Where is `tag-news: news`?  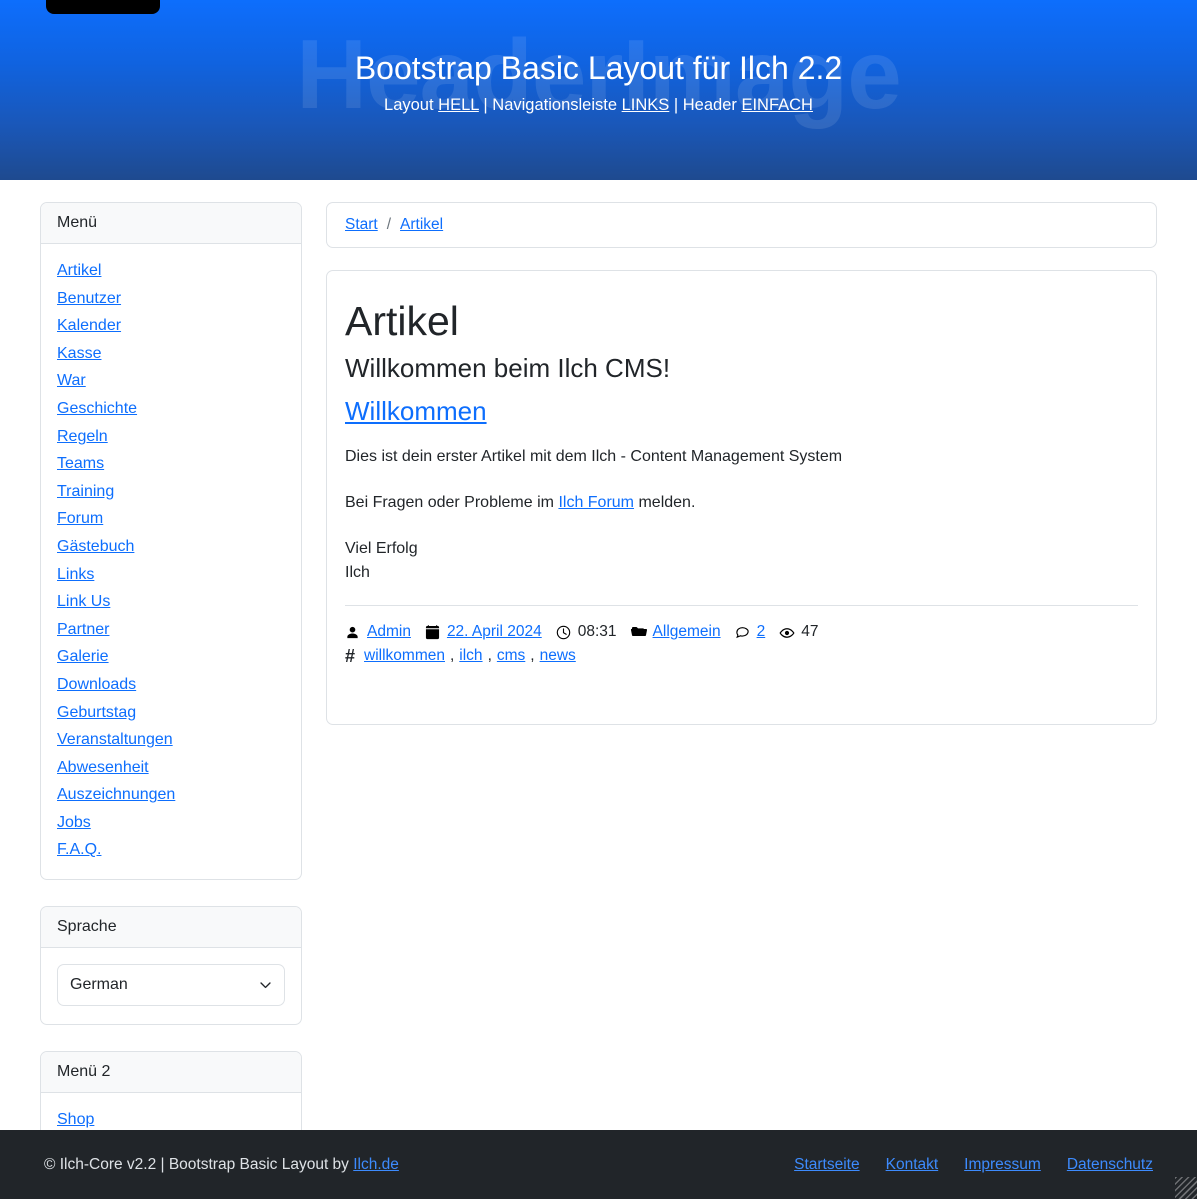 tag-news: news is located at coordinates (558, 656).